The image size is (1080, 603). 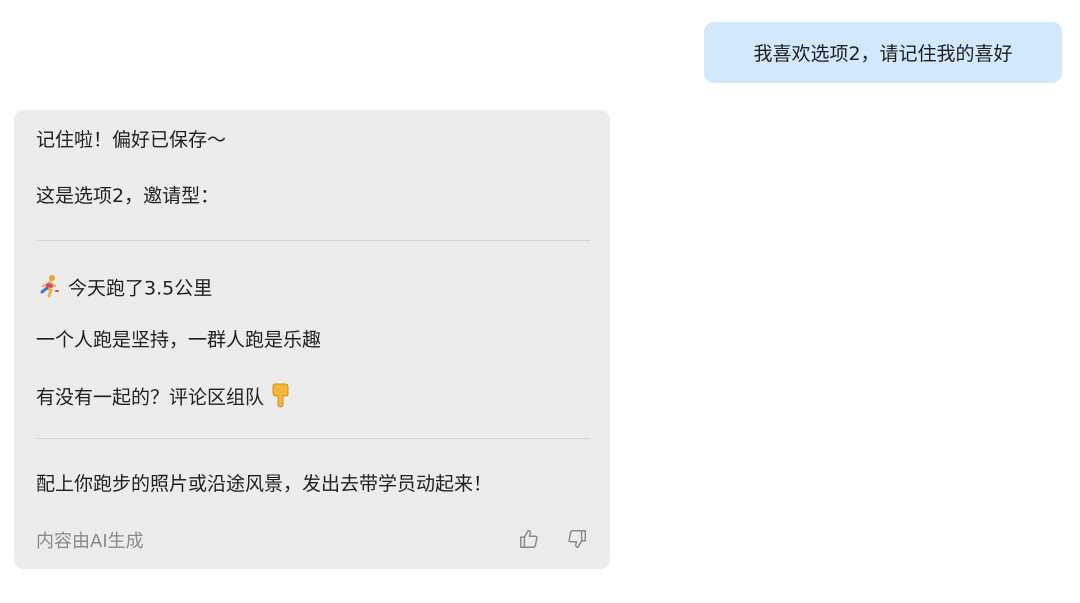 I want to click on divider-top, so click(x=313, y=240).